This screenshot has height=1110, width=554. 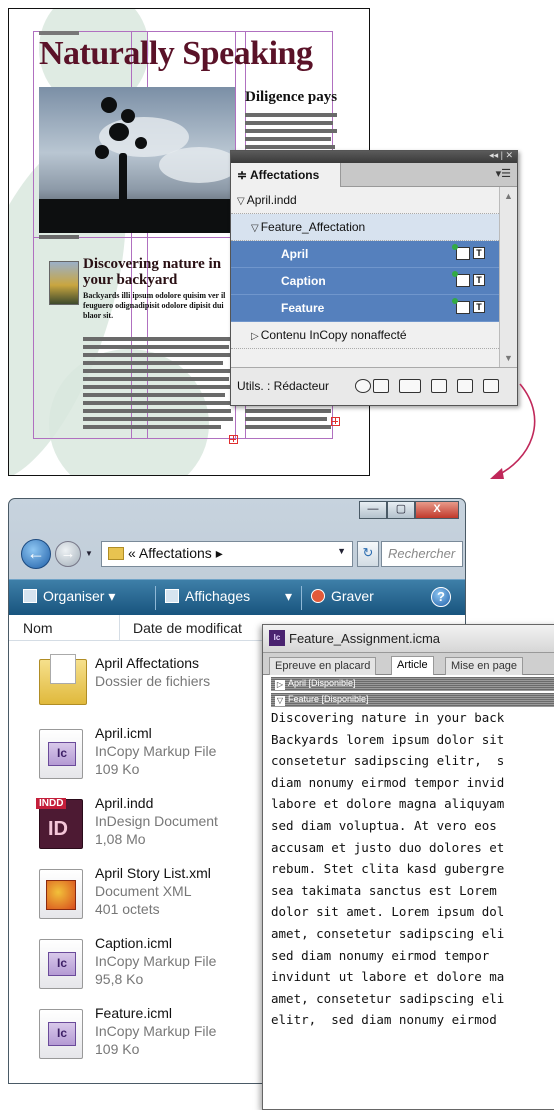 I want to click on panel-tab-row: ≑ Affectations ▾☰, so click(x=374, y=175).